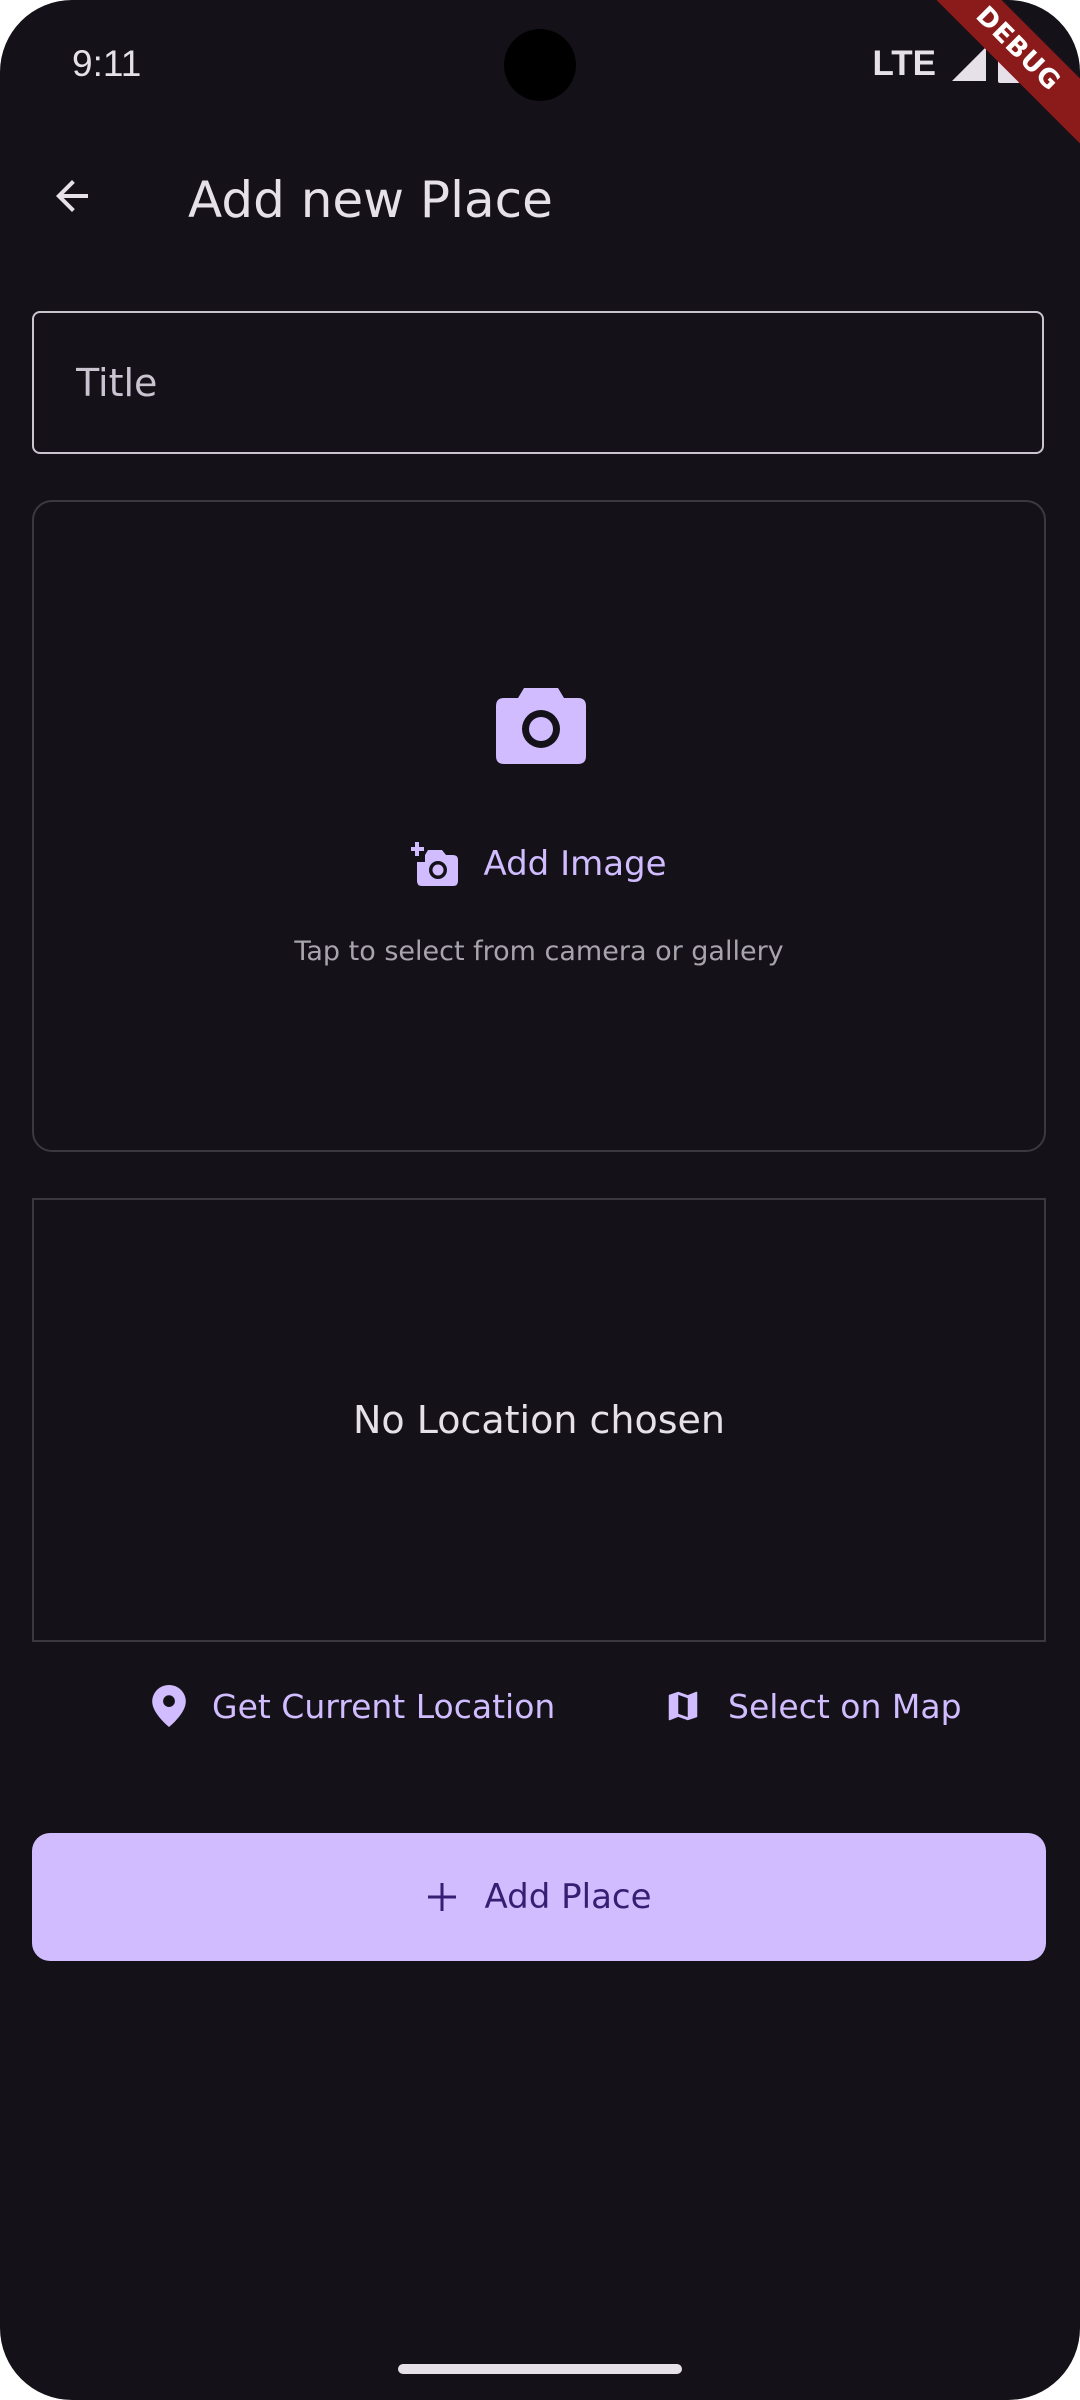 This screenshot has width=1080, height=2400. Describe the element at coordinates (540, 2369) in the screenshot. I see `home-indicator` at that location.